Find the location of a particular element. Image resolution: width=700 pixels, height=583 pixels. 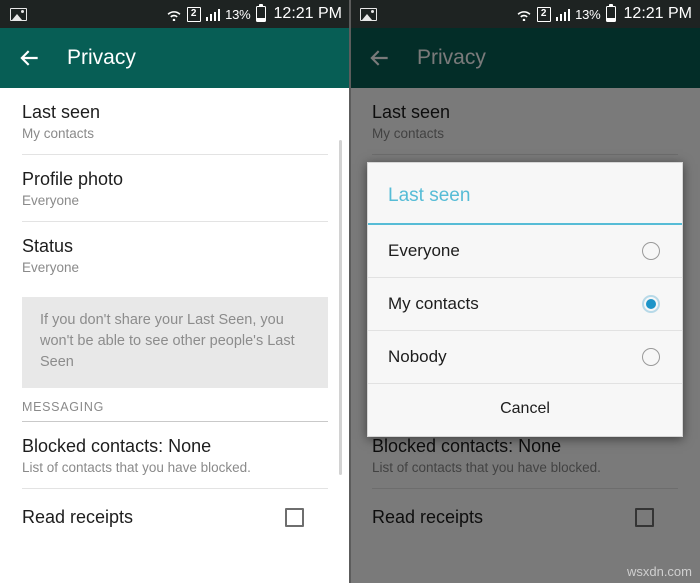

radio-button-everyone is located at coordinates (651, 251).